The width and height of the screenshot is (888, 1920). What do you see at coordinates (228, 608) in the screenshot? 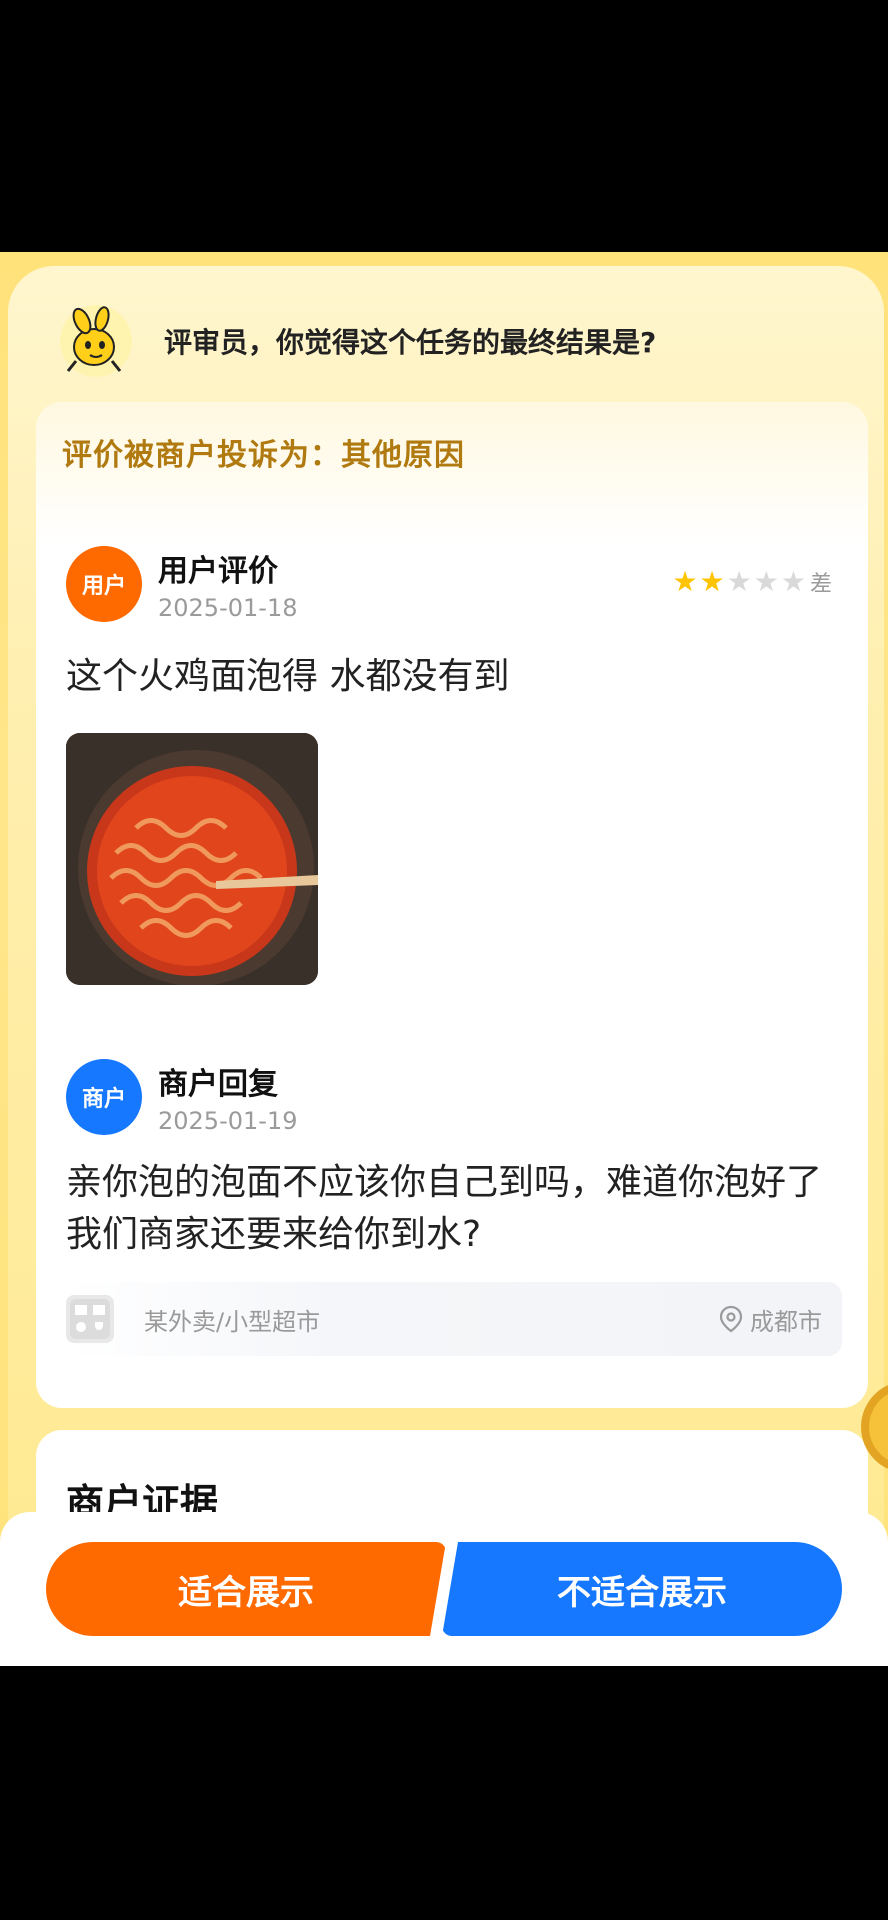
I see `user-review-date: 2025-01-18` at bounding box center [228, 608].